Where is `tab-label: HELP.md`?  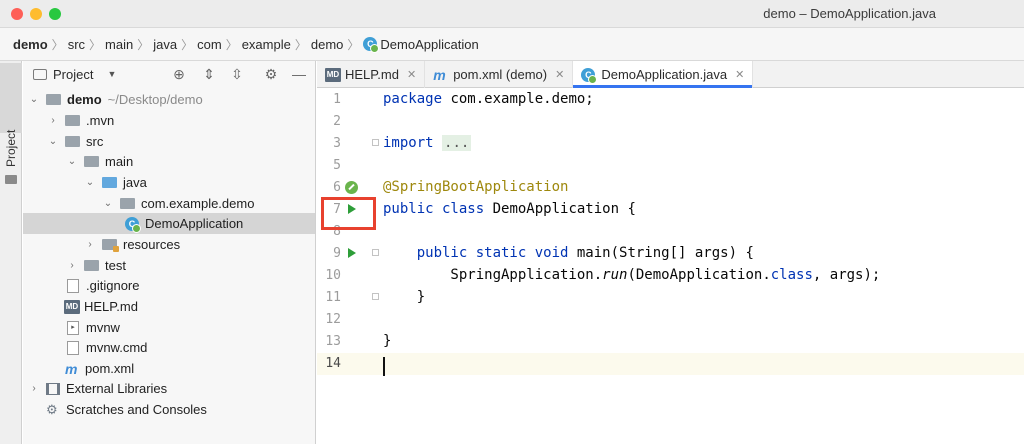
tab-label: HELP.md is located at coordinates (372, 74).